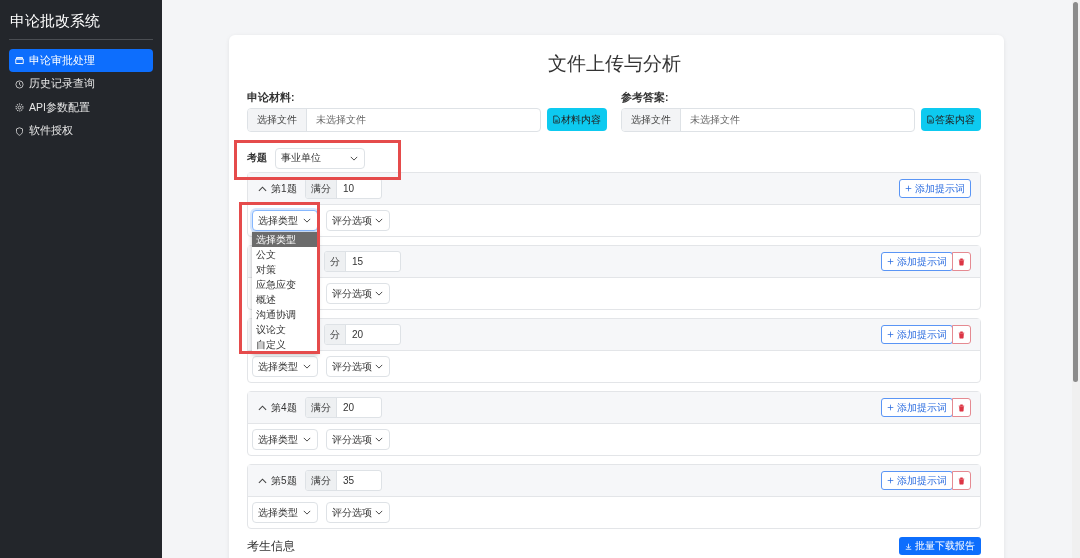 The height and width of the screenshot is (558, 1080). What do you see at coordinates (284, 188) in the screenshot?
I see `question-title: 第1题` at bounding box center [284, 188].